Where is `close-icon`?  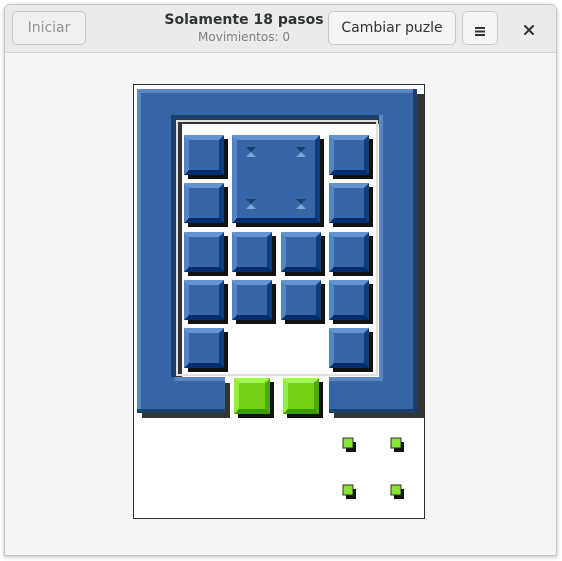 close-icon is located at coordinates (529, 29).